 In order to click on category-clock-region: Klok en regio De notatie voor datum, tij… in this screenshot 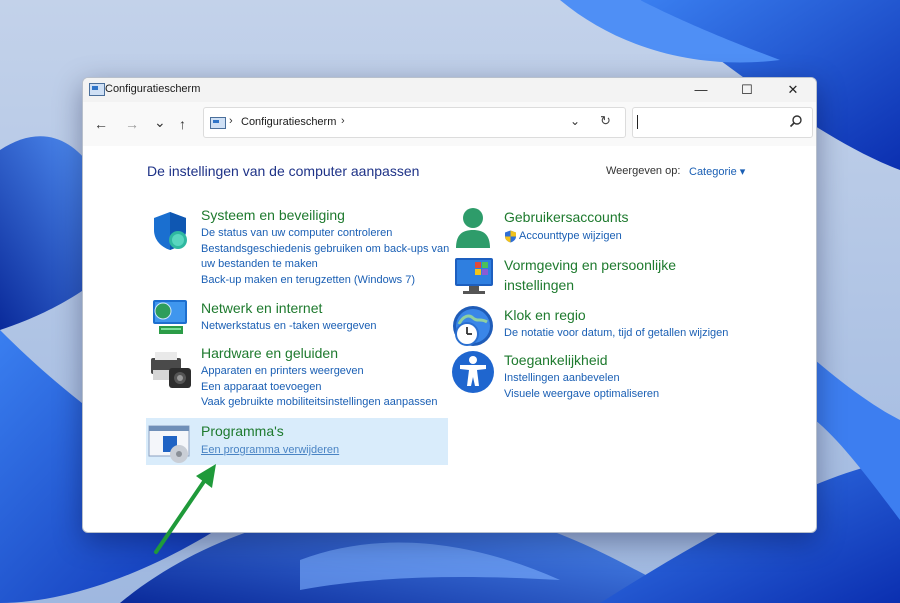, I will do `click(616, 324)`.